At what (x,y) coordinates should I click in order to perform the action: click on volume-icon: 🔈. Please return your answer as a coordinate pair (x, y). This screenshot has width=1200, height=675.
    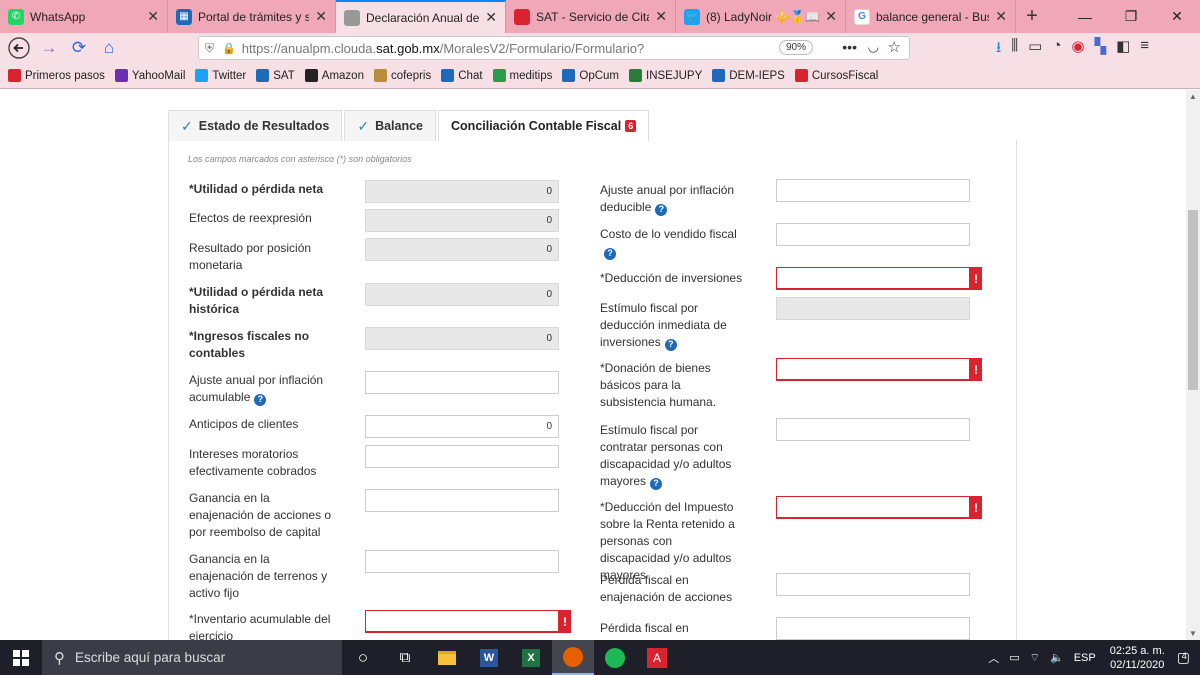
    Looking at the image, I should click on (1057, 657).